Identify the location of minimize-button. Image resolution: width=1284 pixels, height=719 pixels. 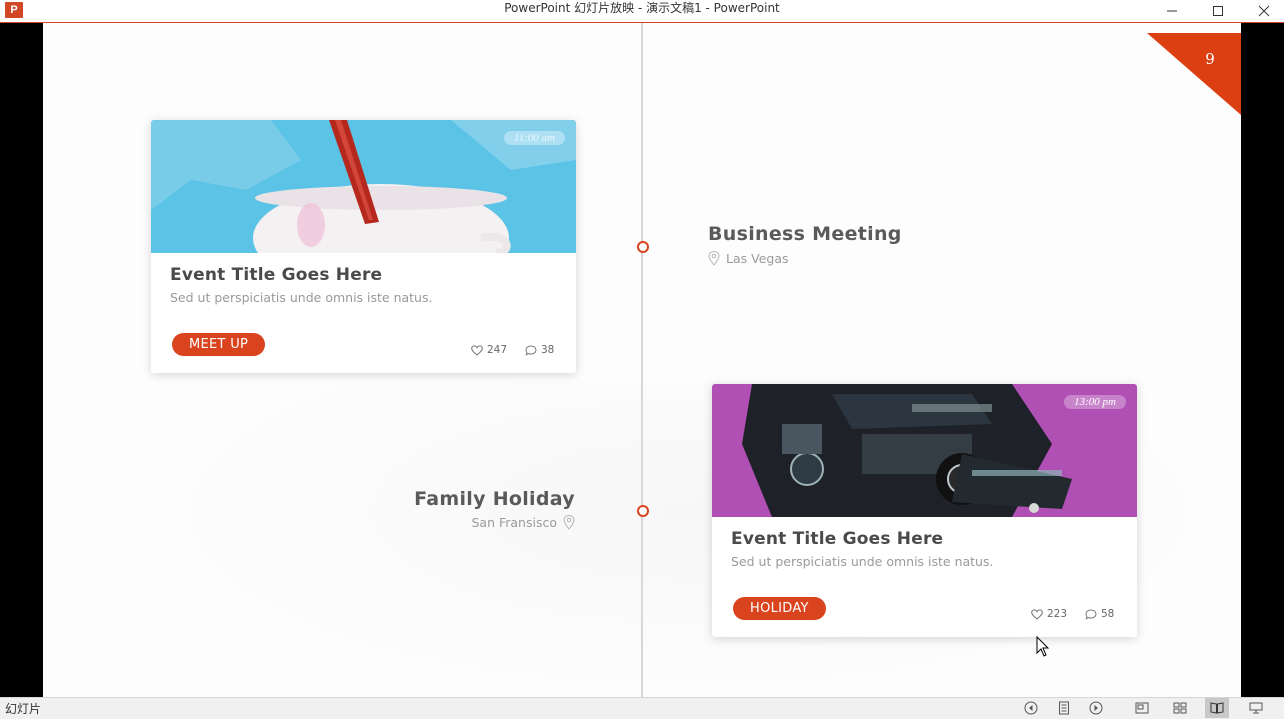
(1172, 11).